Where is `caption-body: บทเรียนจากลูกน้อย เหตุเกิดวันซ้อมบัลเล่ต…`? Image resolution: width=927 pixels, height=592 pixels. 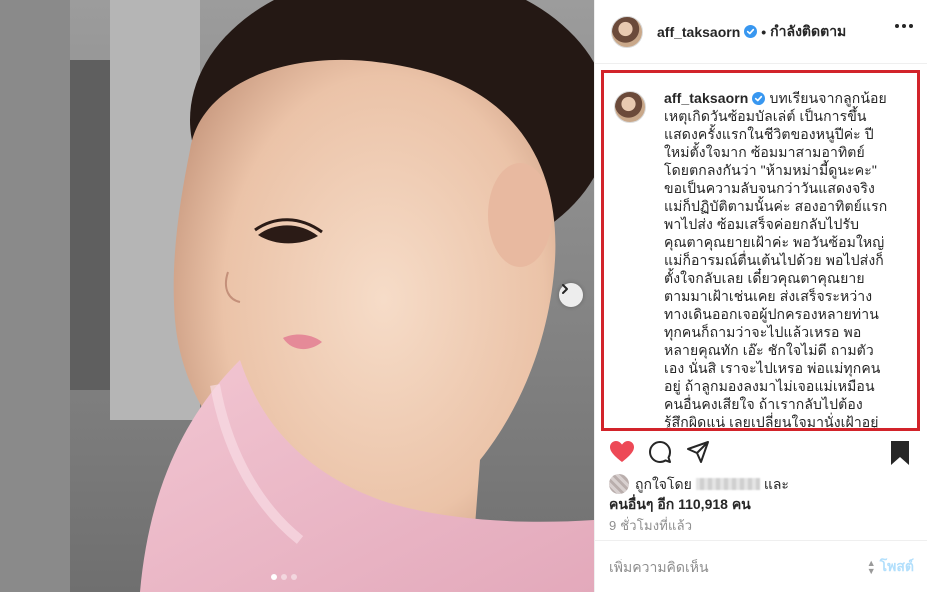
caption-body: บทเรียนจากลูกน้อย เหตุเกิดวันซ้อมบัลเล่ต… is located at coordinates (776, 260).